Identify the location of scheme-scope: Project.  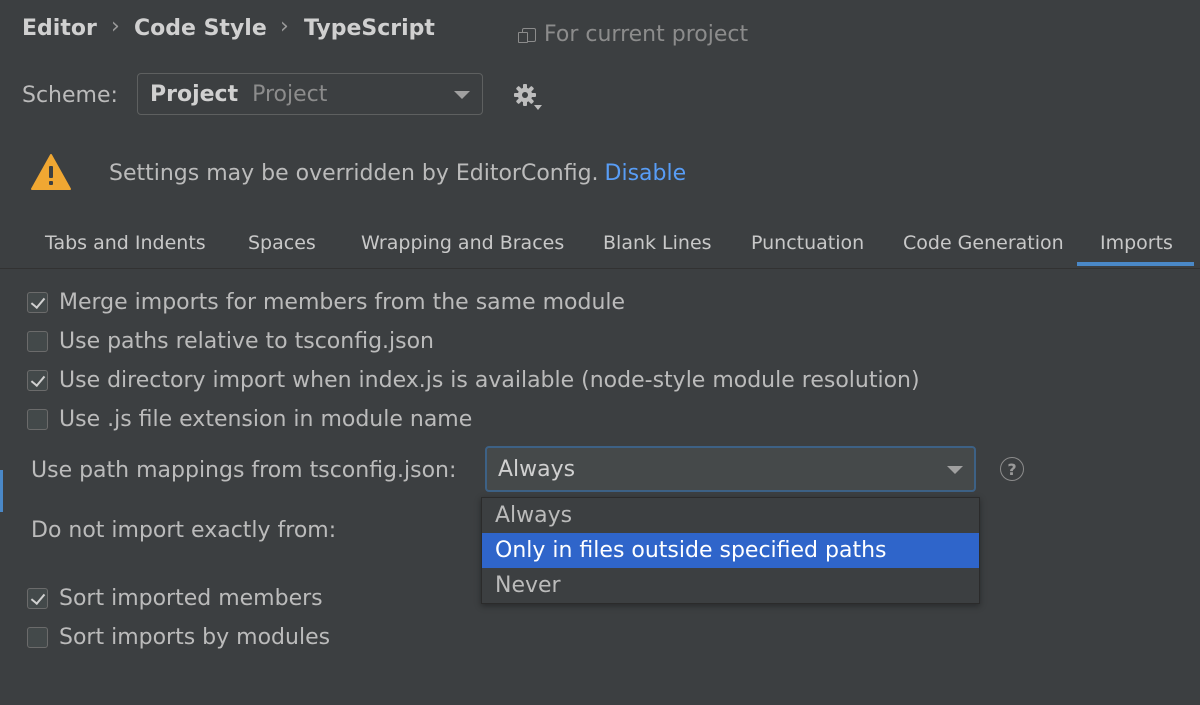
(290, 94).